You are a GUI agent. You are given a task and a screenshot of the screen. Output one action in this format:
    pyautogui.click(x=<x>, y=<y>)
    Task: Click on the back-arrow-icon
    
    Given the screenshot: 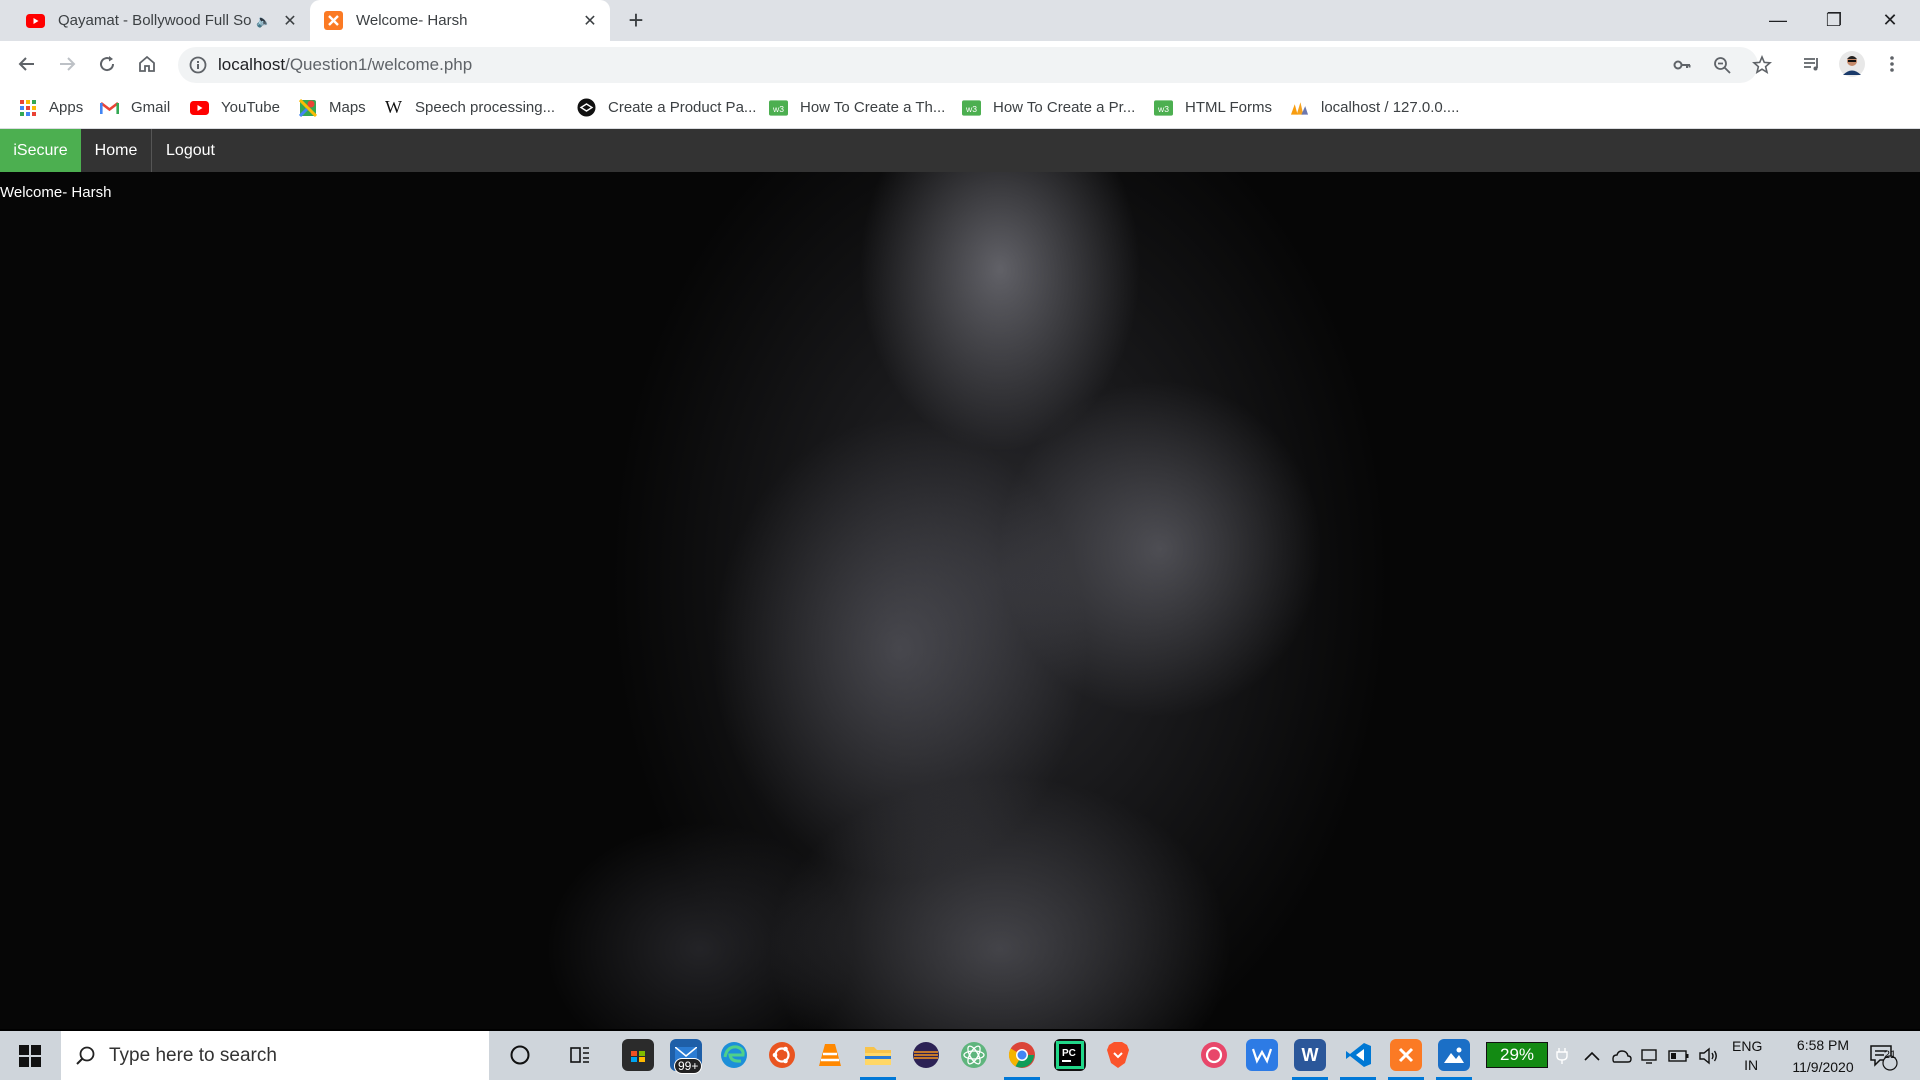 What is the action you would take?
    pyautogui.click(x=26, y=64)
    